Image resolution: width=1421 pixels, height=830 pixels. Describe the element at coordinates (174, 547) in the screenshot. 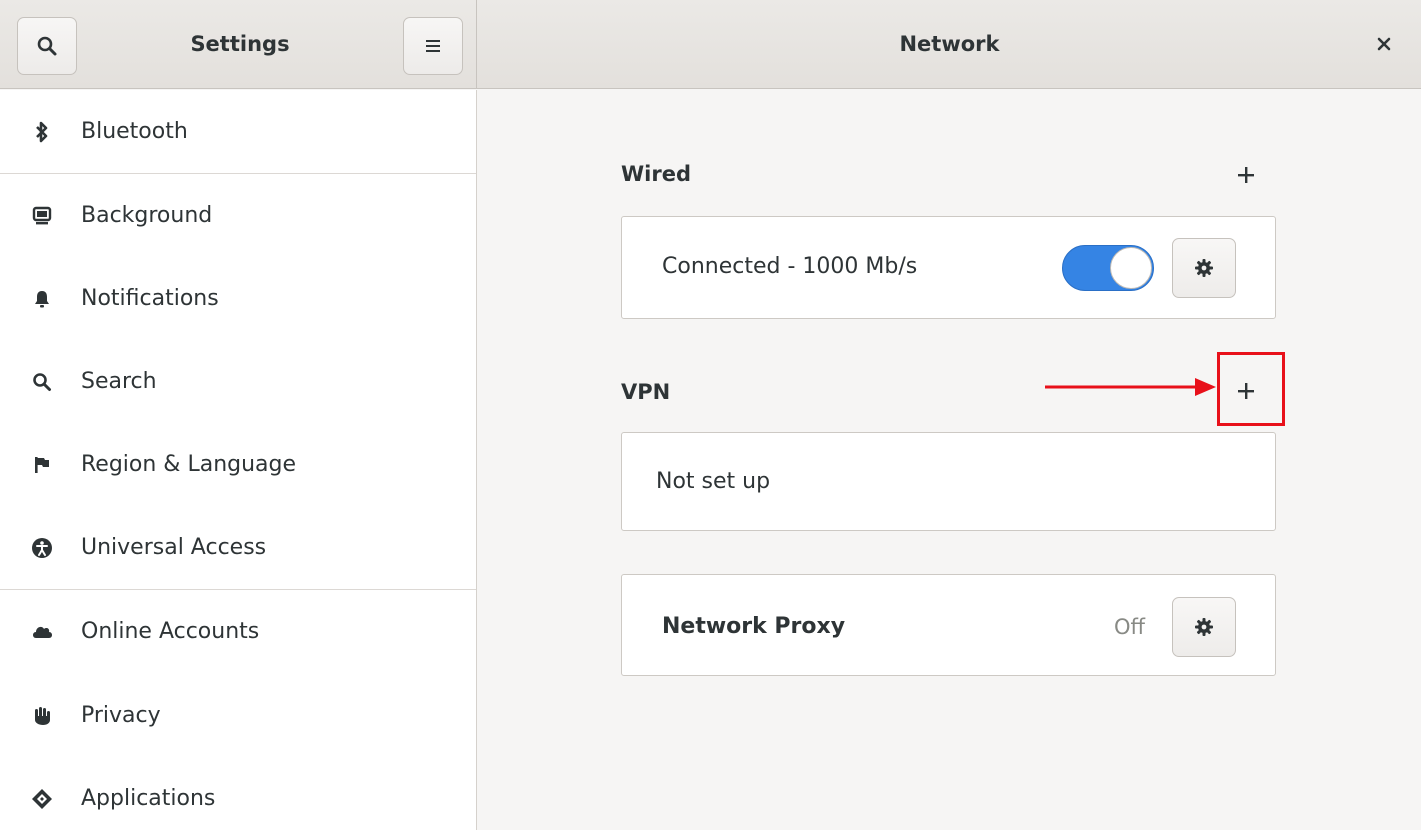

I see `sidebar-item-label: Universal Access` at that location.